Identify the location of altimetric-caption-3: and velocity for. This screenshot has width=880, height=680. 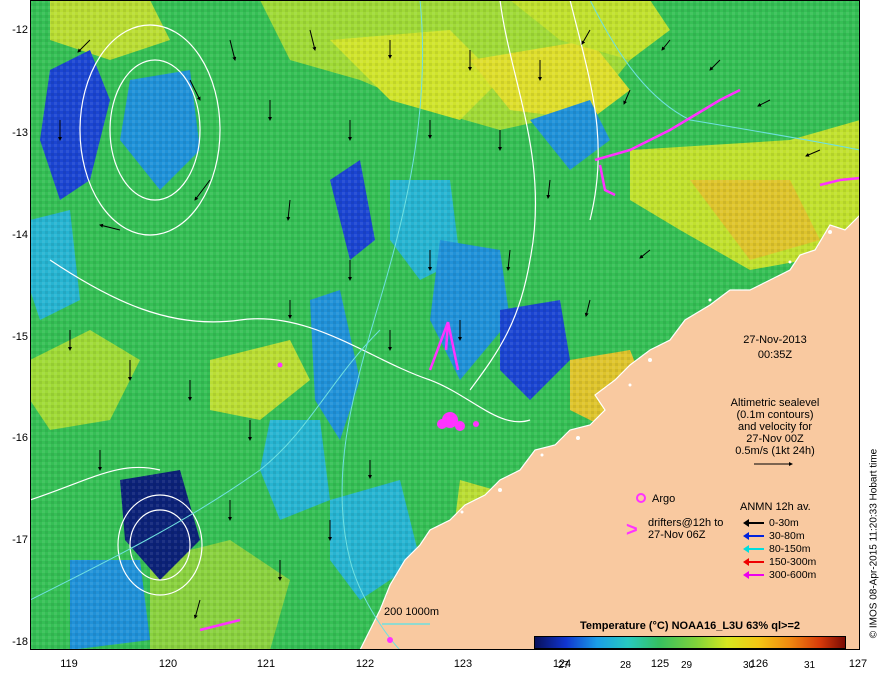
(775, 427).